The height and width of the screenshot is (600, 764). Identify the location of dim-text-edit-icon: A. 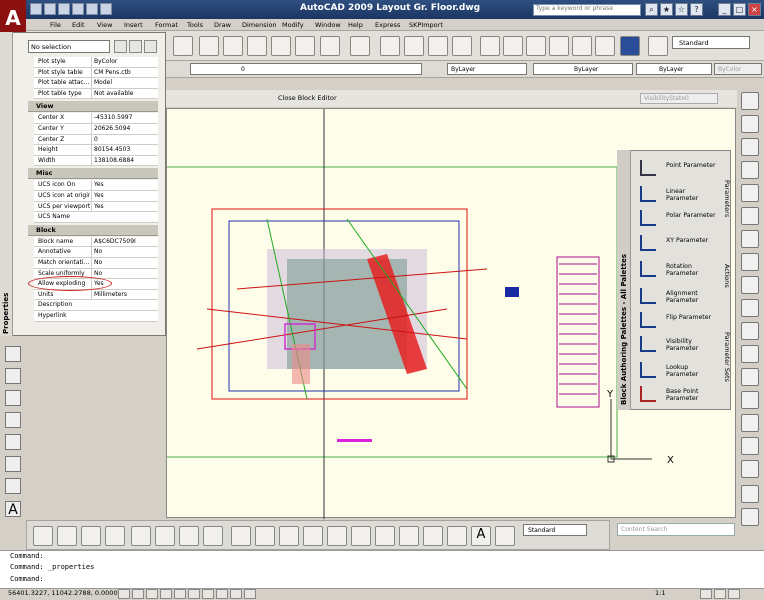
(481, 536).